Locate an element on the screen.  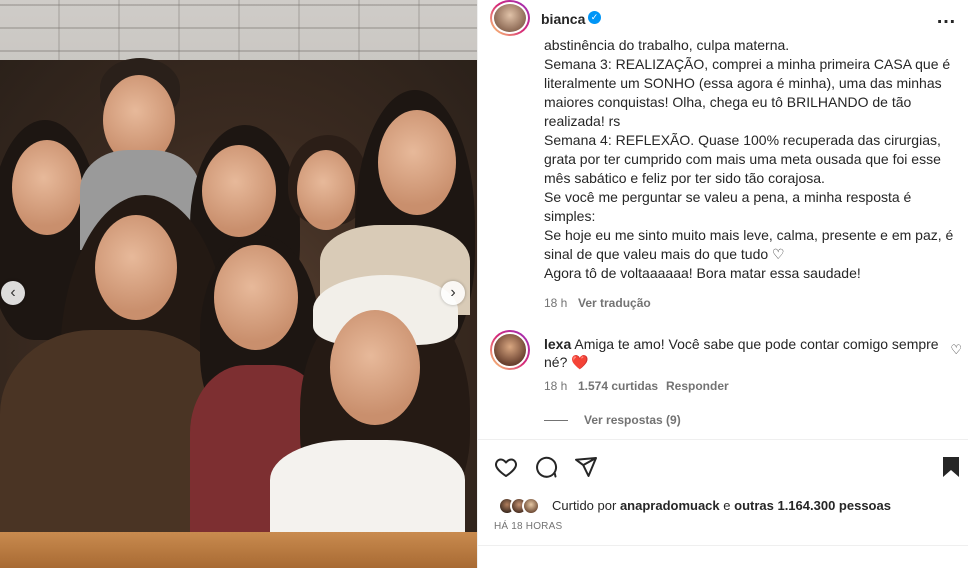
chevron-right-icon: › is located at coordinates (453, 292).